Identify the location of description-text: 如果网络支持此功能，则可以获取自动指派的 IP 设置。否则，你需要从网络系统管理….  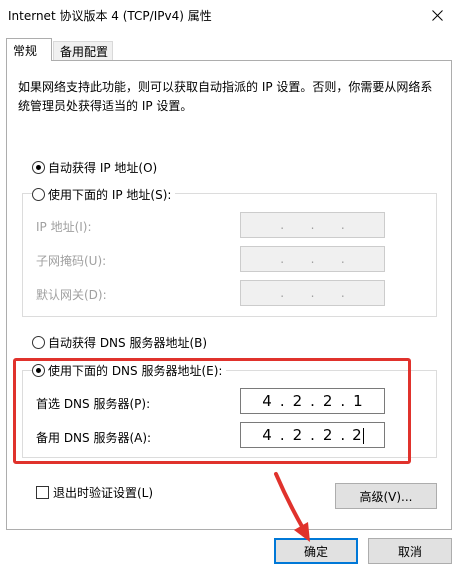
(225, 96).